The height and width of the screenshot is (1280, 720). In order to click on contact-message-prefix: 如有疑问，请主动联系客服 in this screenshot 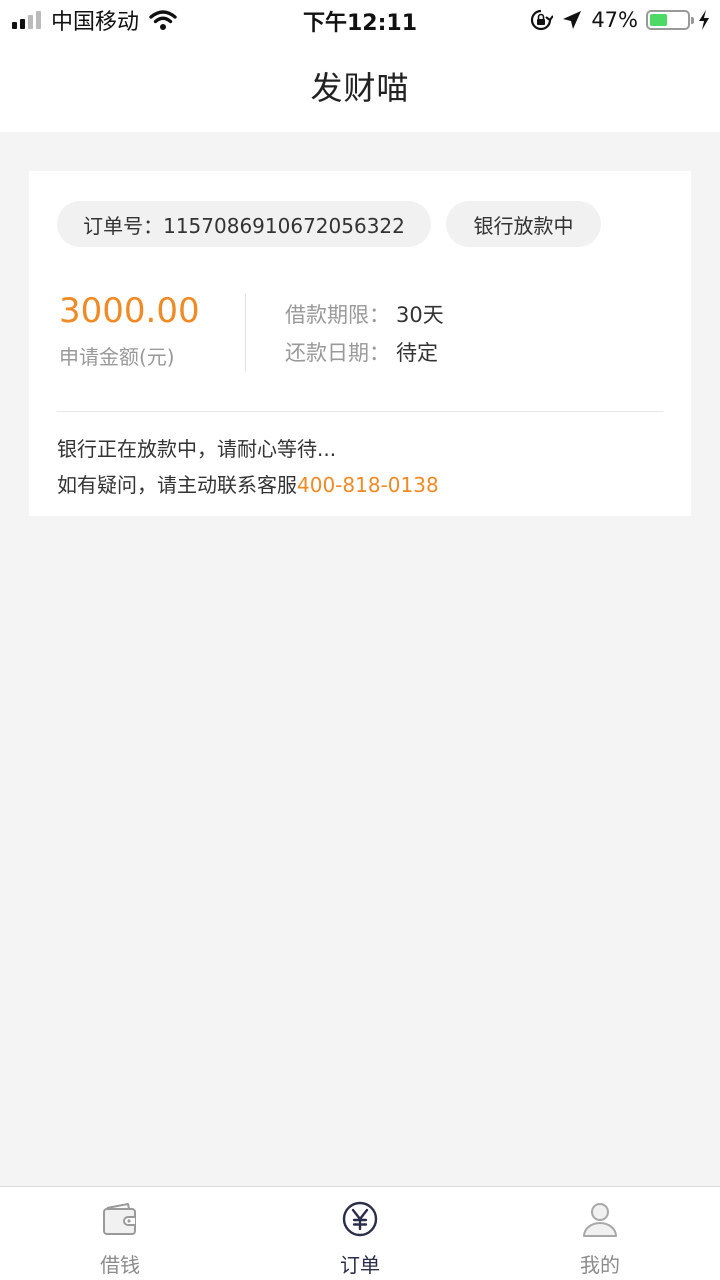, I will do `click(177, 485)`.